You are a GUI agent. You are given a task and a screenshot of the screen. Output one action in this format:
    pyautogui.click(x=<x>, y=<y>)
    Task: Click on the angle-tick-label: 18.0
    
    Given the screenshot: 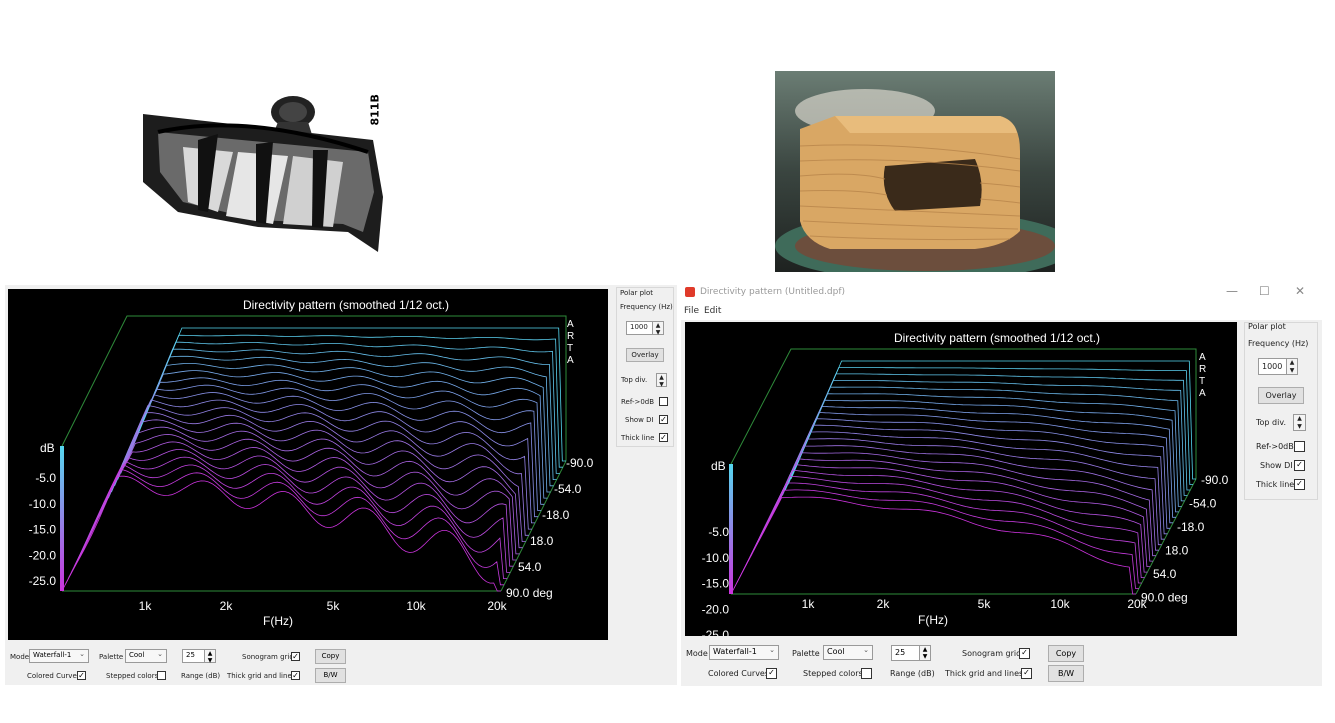 What is the action you would take?
    pyautogui.click(x=542, y=541)
    